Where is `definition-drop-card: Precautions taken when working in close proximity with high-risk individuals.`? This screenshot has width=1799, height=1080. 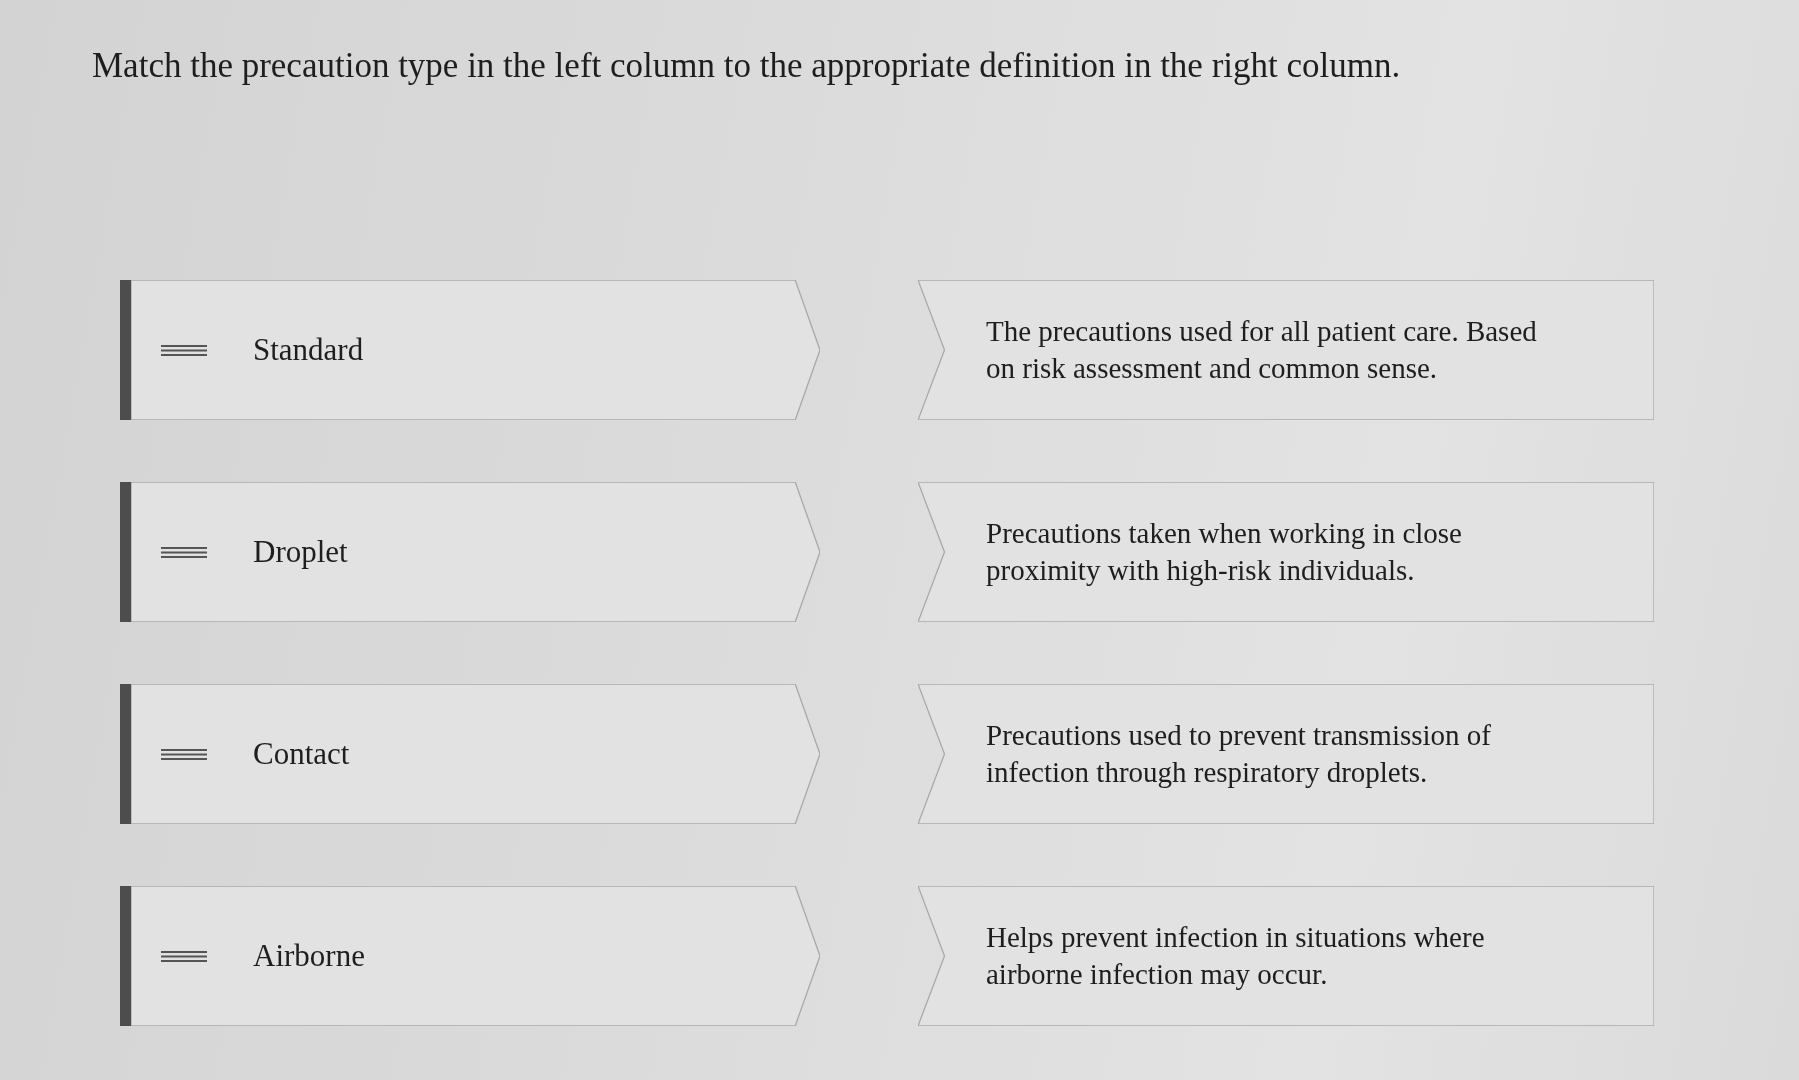
definition-drop-card: Precautions taken when working in close proximity with high-risk individuals. is located at coordinates (1286, 552).